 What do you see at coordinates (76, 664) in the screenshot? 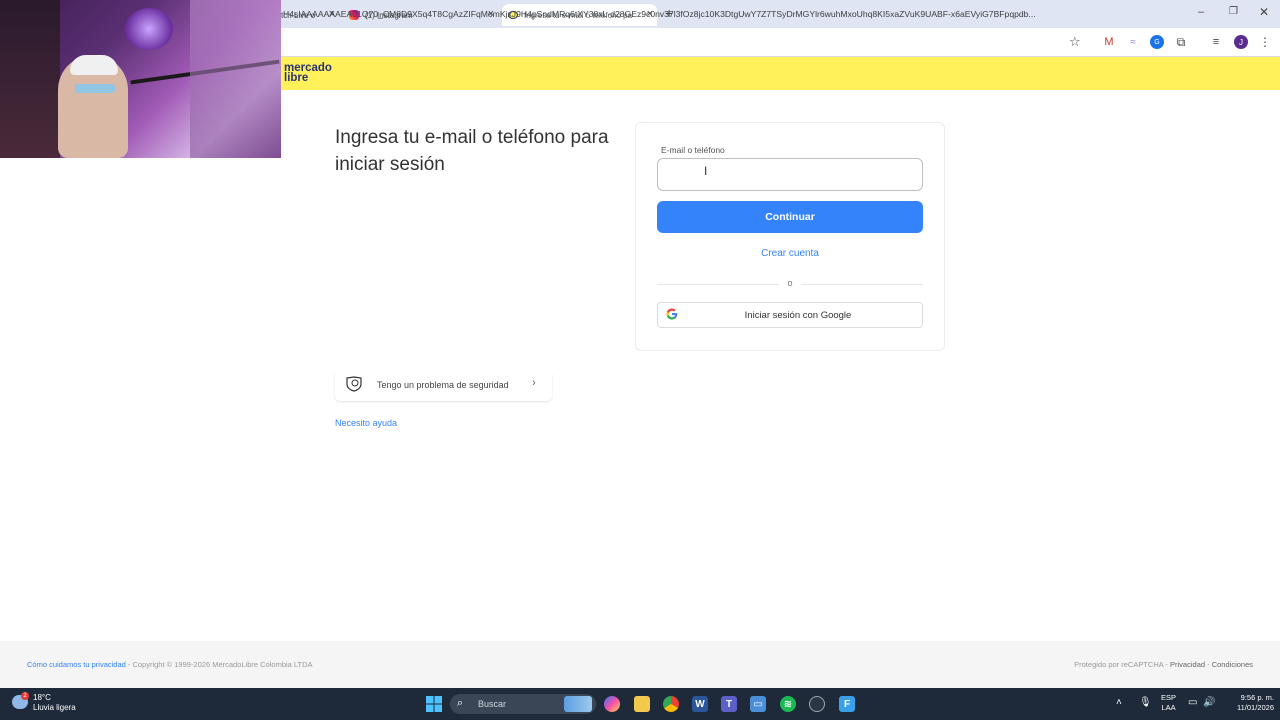
I see `privacy-policy-link: Cómo cuidamos tu privacidad` at bounding box center [76, 664].